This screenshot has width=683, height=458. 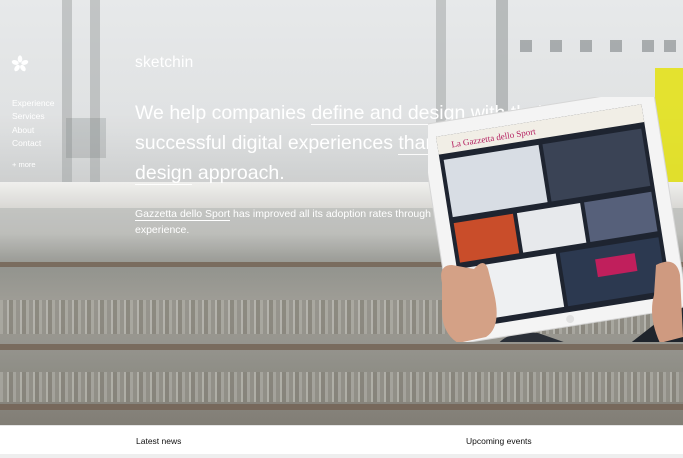 What do you see at coordinates (223, 113) in the screenshot?
I see `headline-text: We help companies` at bounding box center [223, 113].